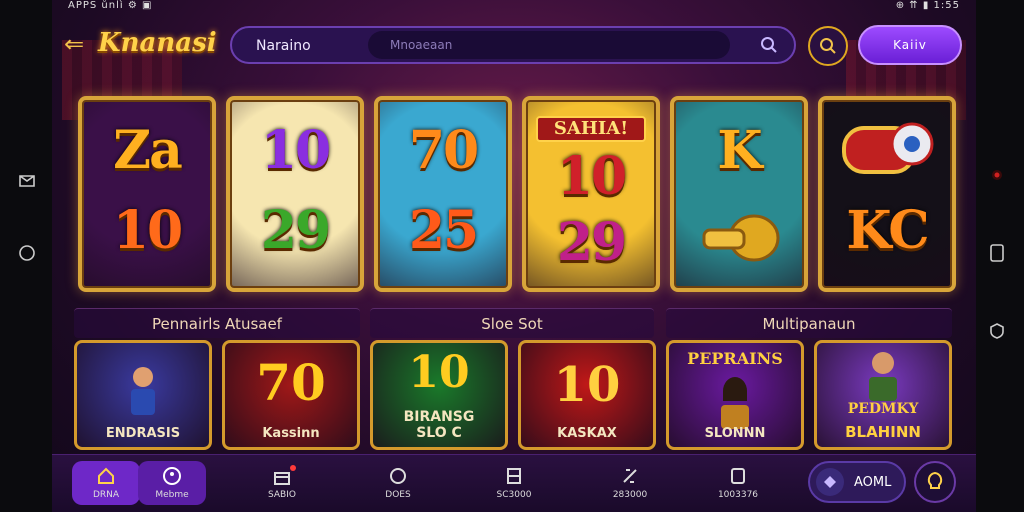 The height and width of the screenshot is (512, 1024). Describe the element at coordinates (106, 495) in the screenshot. I see `nav-label: DRNA` at that location.